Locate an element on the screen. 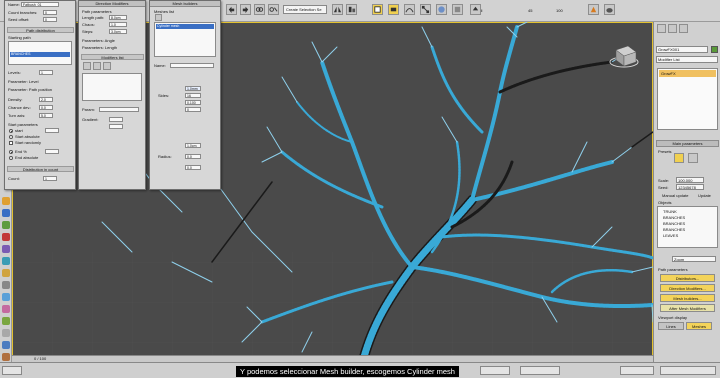 Image resolution: width=720 pixels, height=378 pixels. meshes-button: Meshes is located at coordinates (699, 326).